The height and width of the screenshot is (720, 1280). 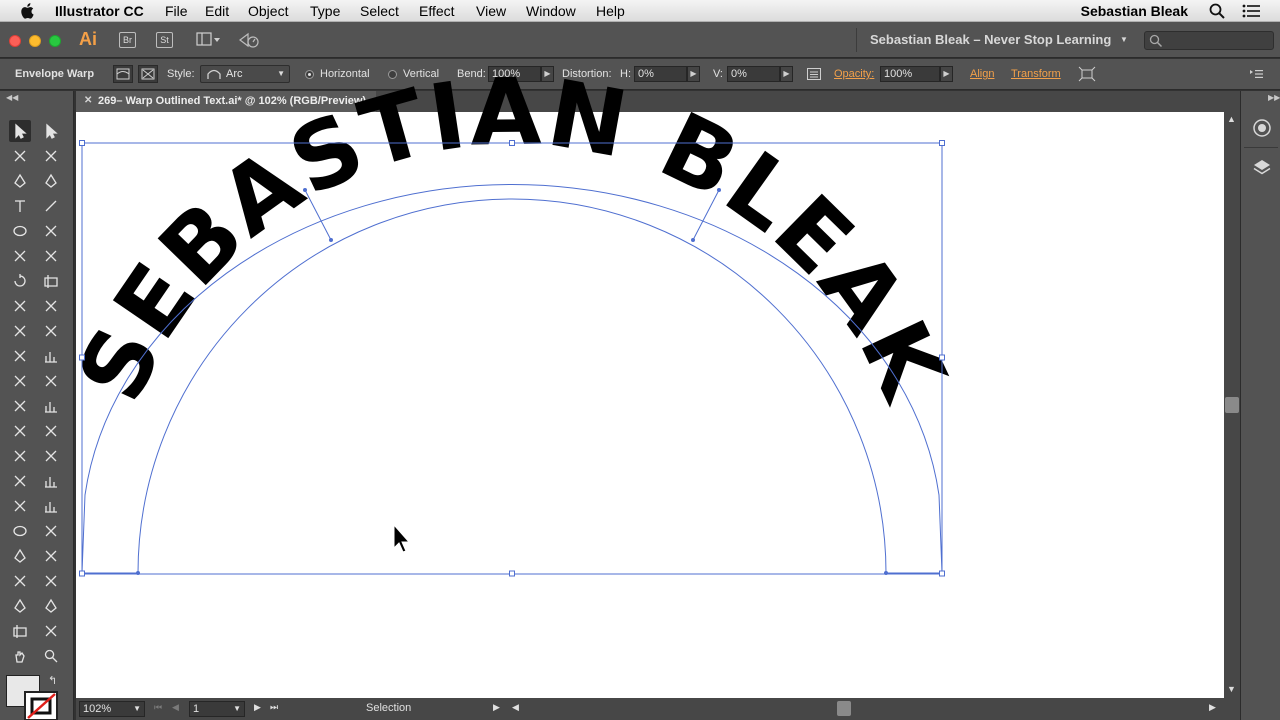 What do you see at coordinates (51, 206) in the screenshot?
I see `line-segment-tool-button` at bounding box center [51, 206].